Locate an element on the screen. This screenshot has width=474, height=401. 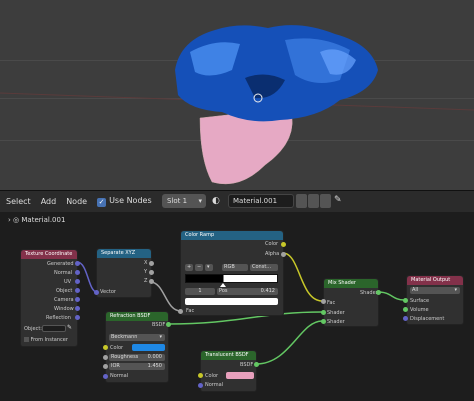
input-shader-1: Shader is located at coordinates (336, 313).